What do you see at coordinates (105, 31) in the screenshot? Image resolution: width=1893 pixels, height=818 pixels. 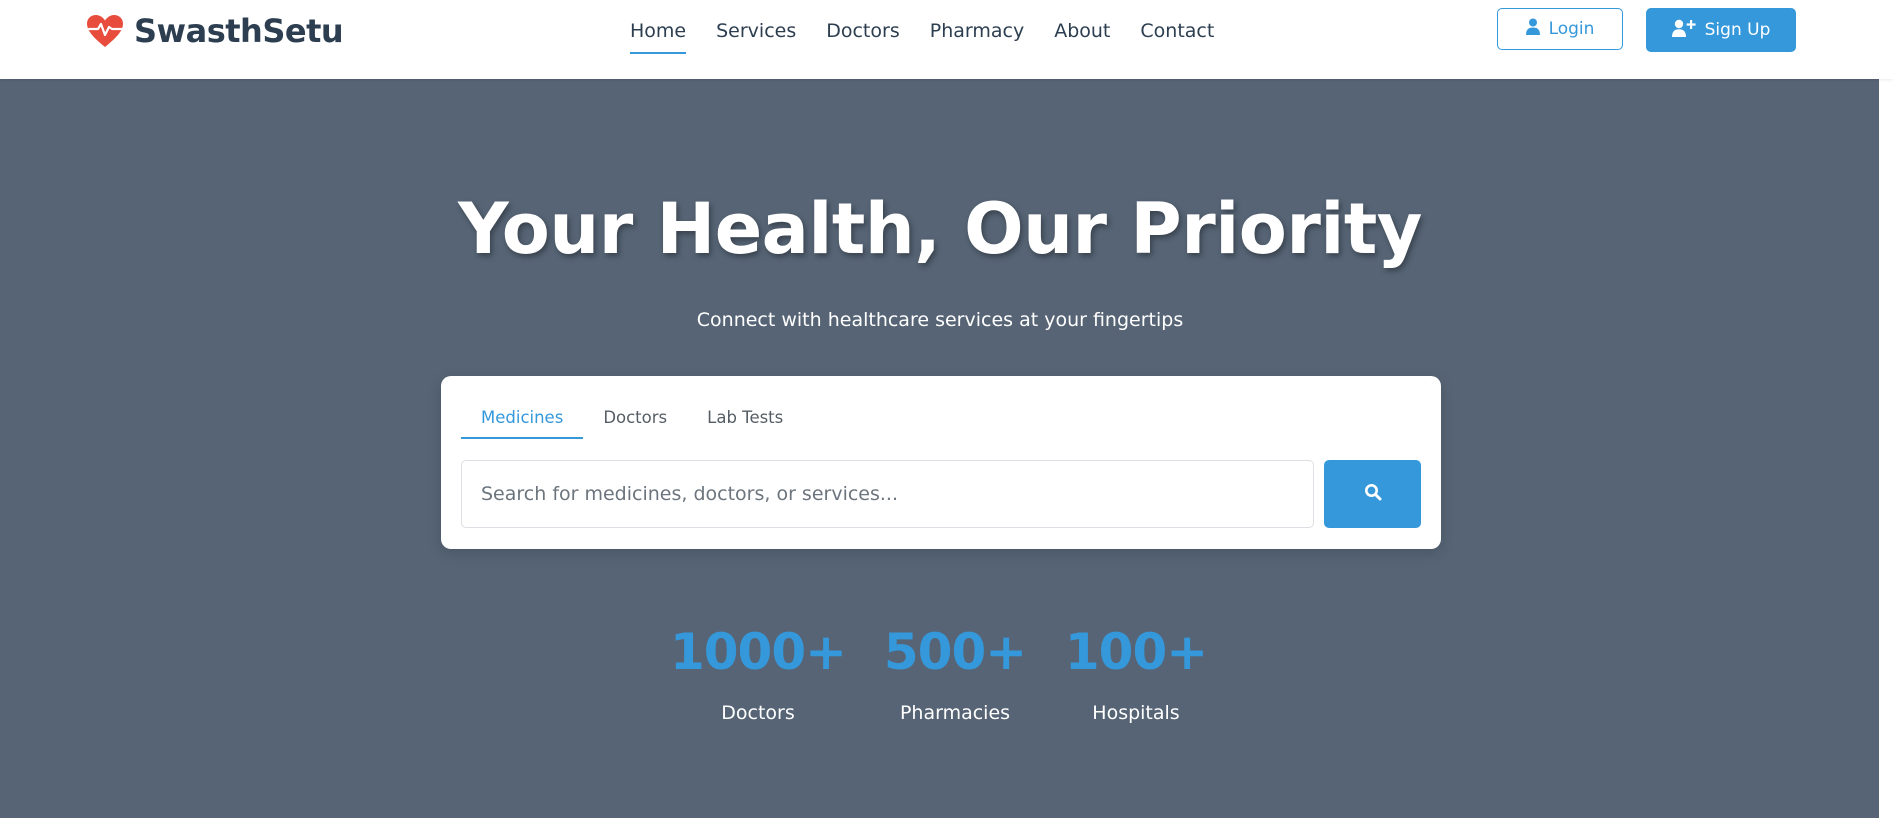 I see `heartbeat-icon` at bounding box center [105, 31].